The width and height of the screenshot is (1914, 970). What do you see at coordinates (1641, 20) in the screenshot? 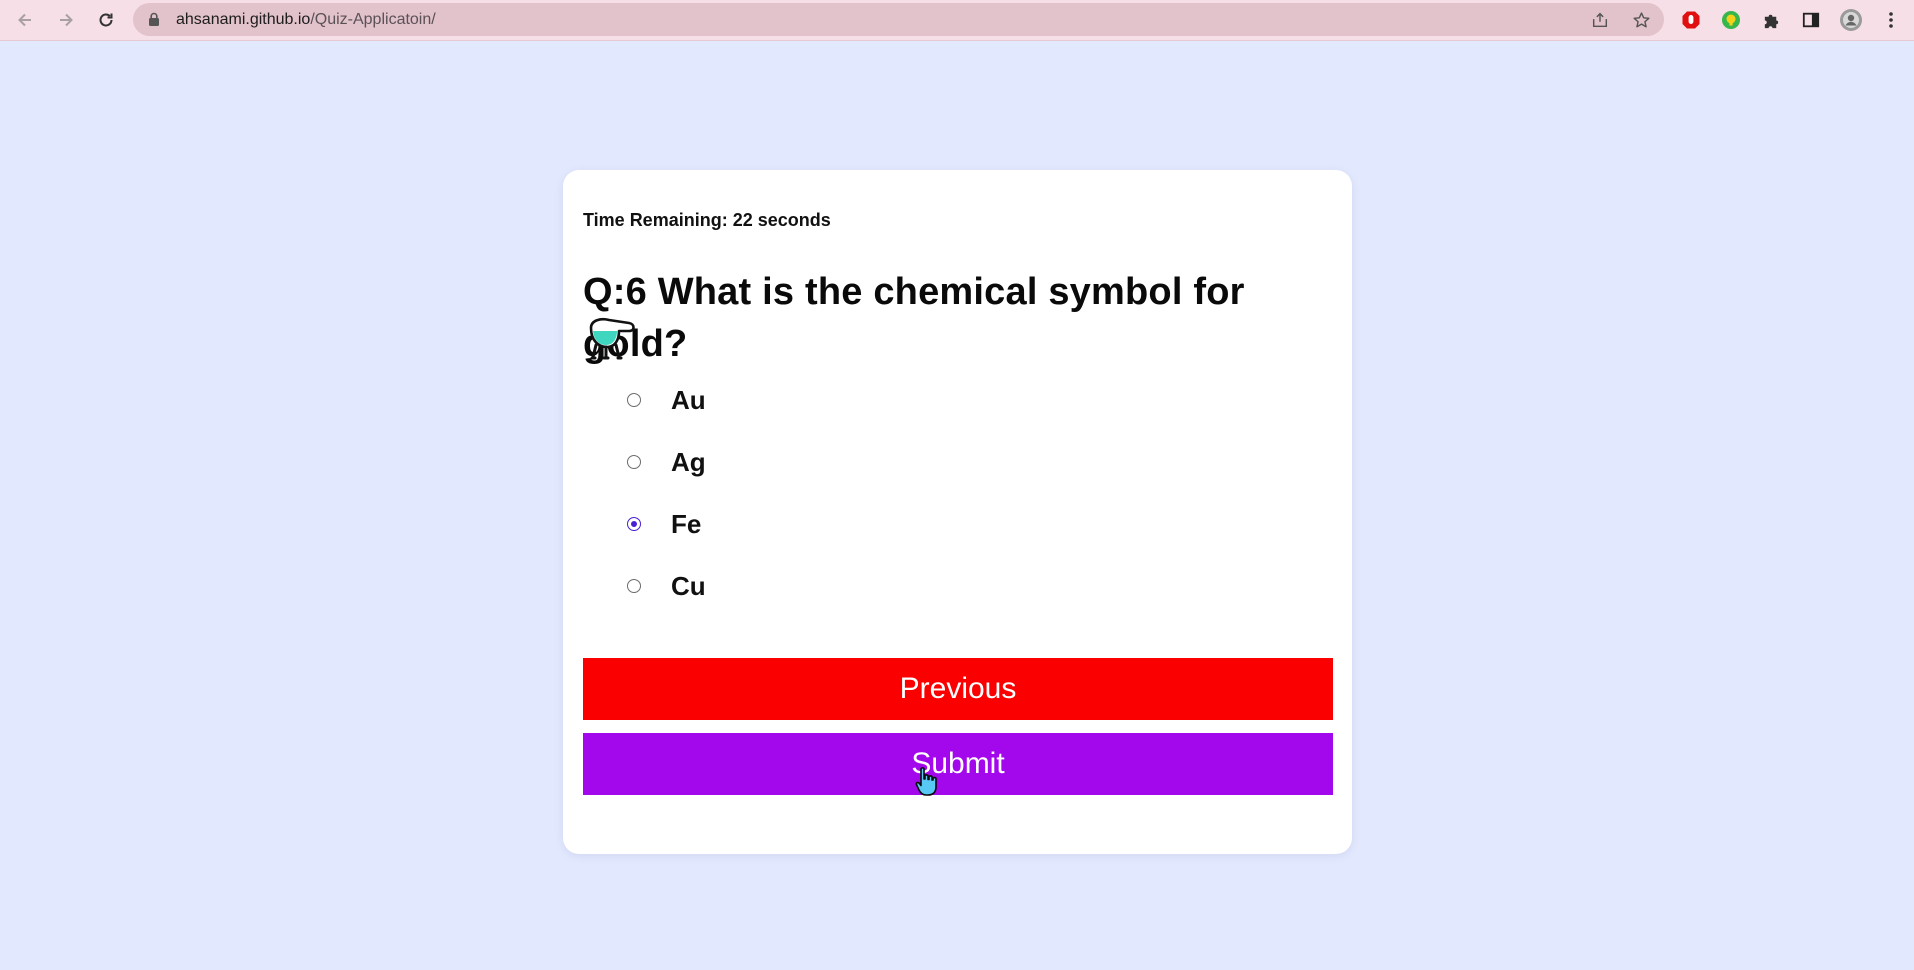
I see `star-icon` at bounding box center [1641, 20].